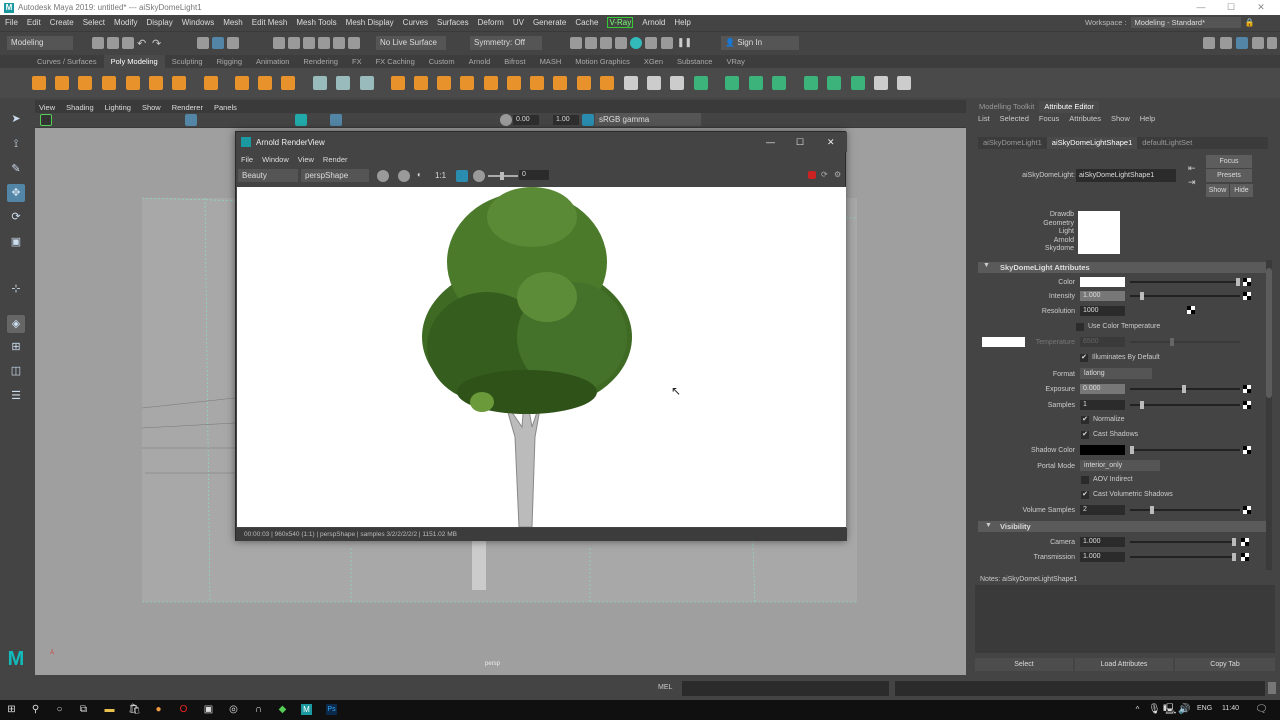  Describe the element at coordinates (275, 159) in the screenshot. I see `renderview-menu-window: Window` at that location.